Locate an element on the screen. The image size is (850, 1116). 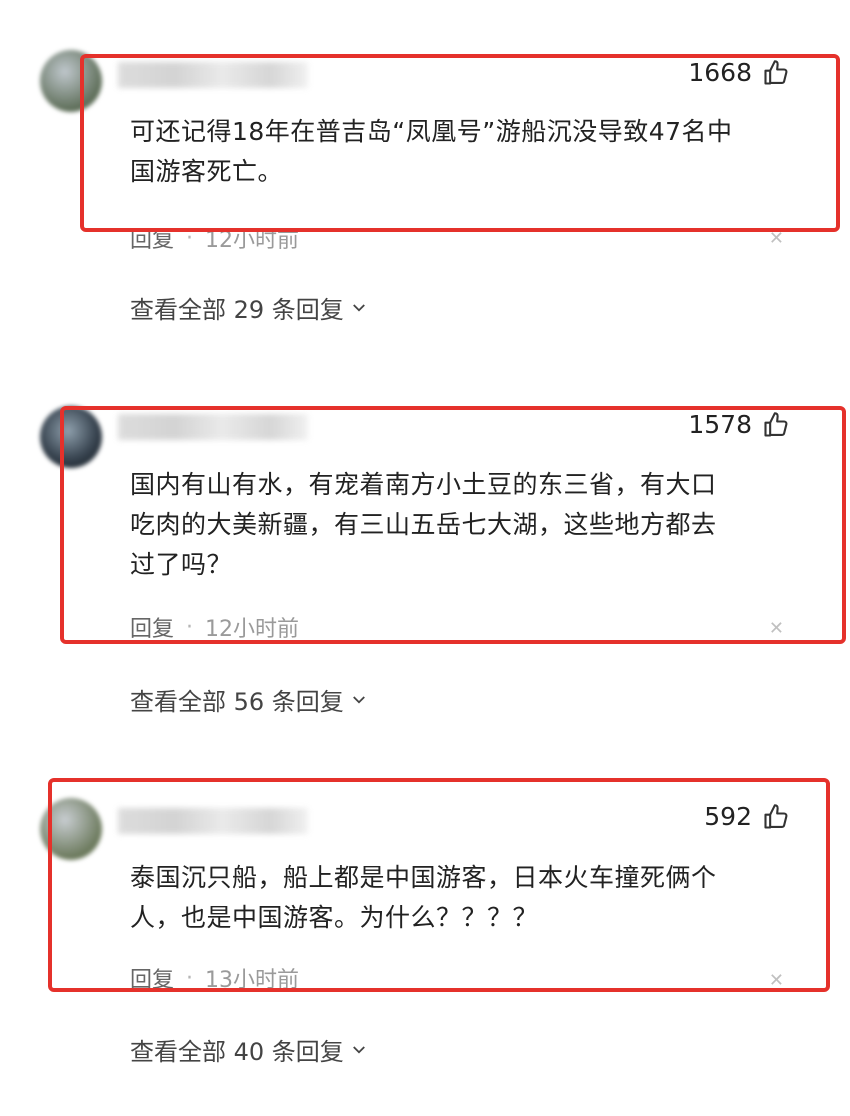
like-count: 592 is located at coordinates (728, 816).